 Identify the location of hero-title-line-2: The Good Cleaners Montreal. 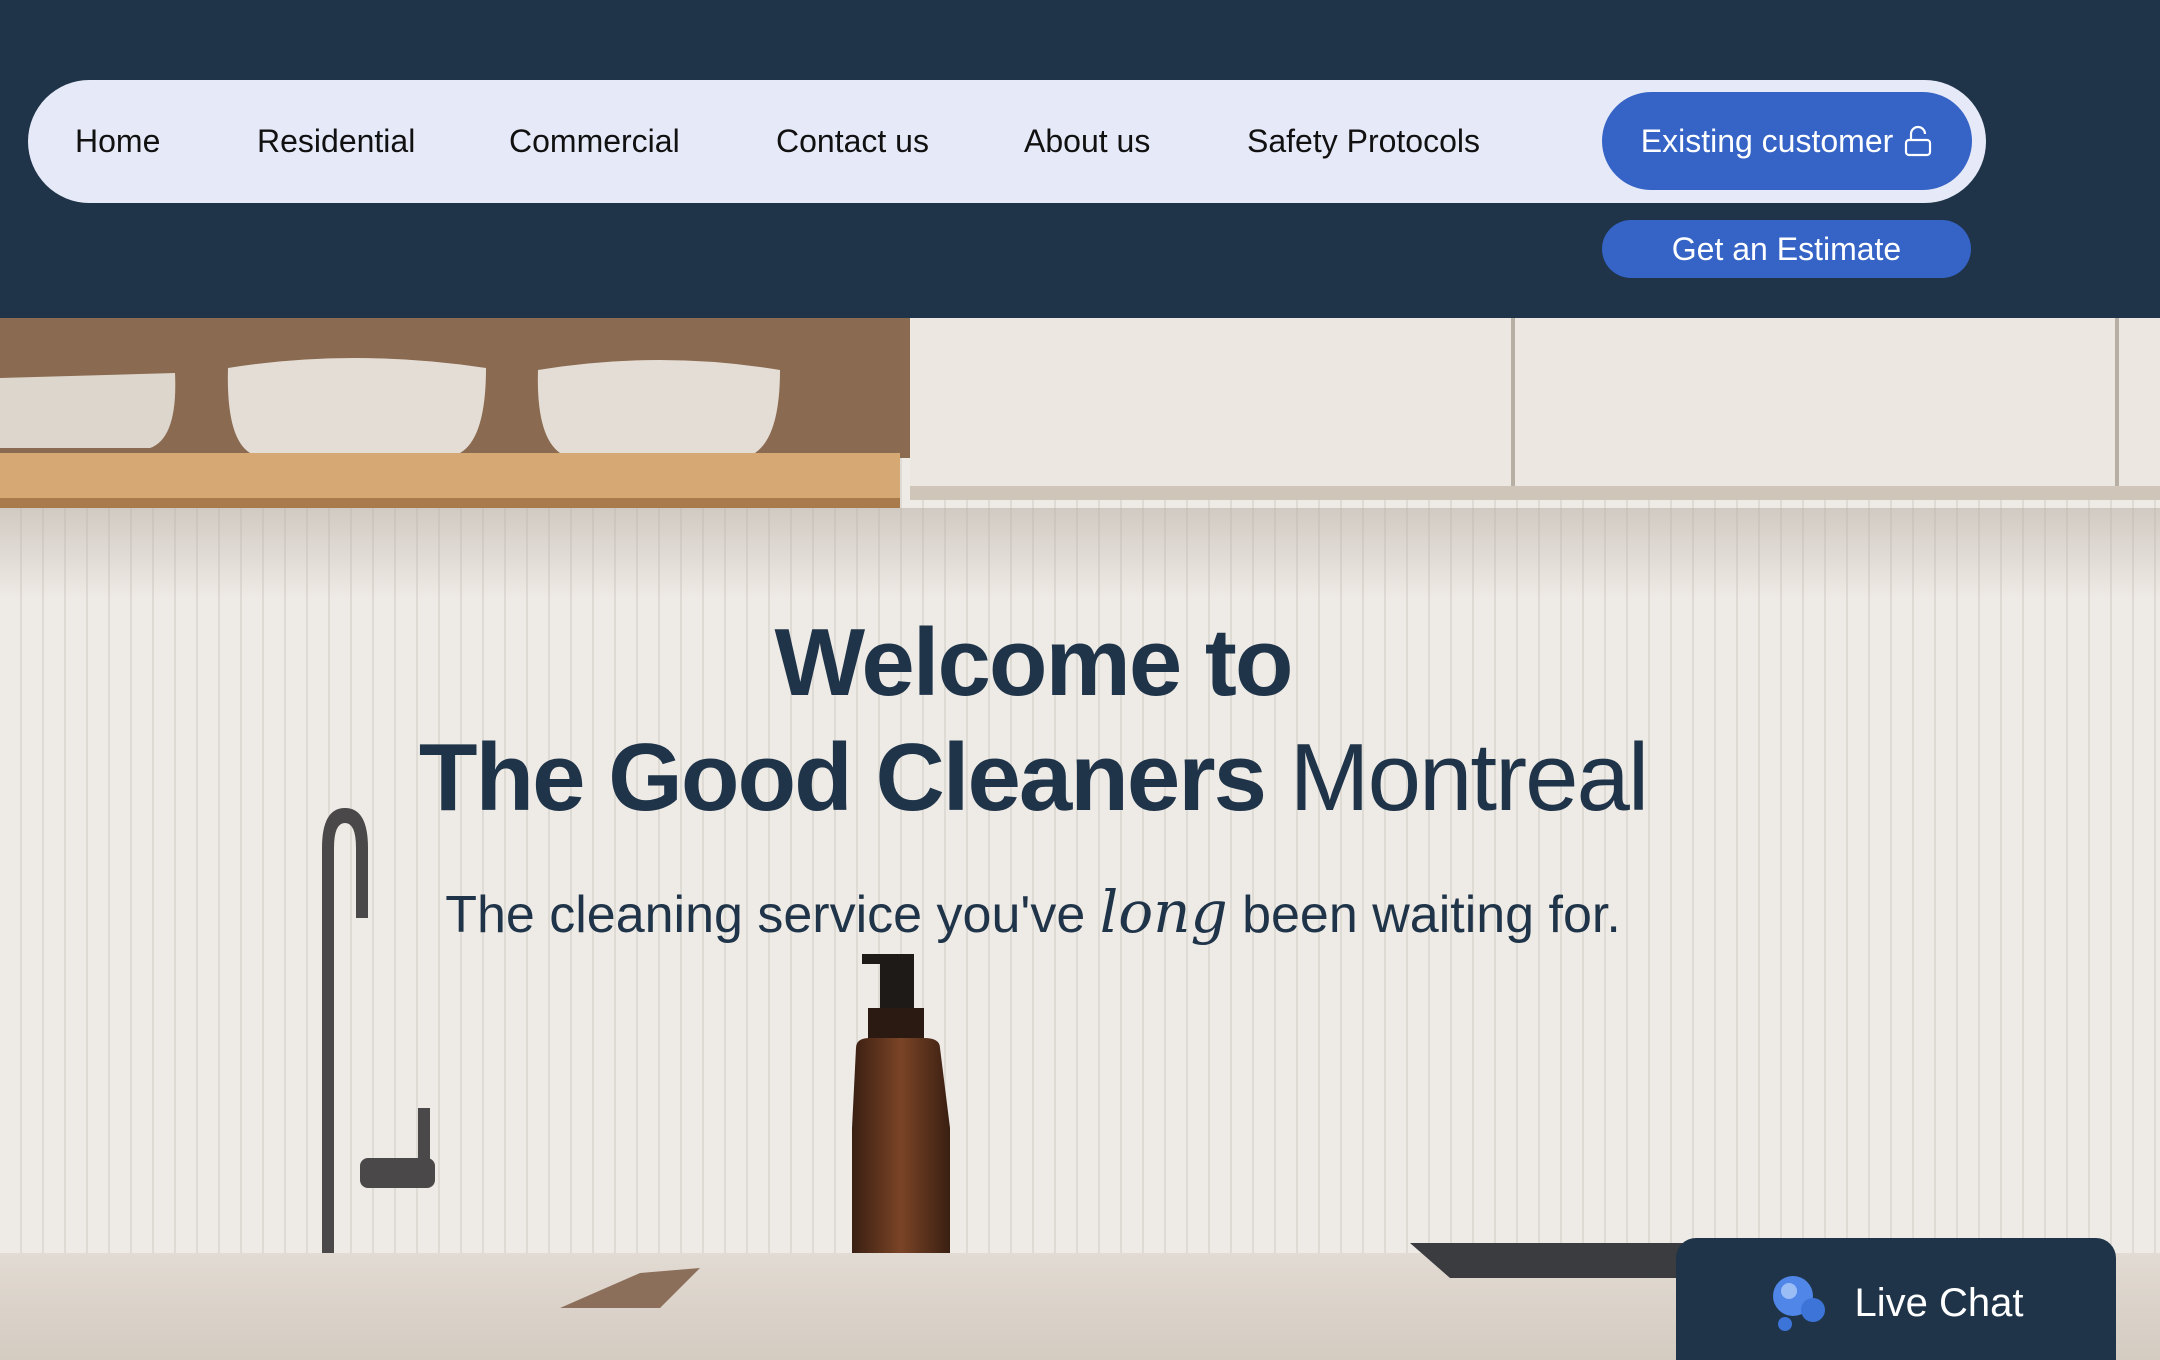
(1033, 778).